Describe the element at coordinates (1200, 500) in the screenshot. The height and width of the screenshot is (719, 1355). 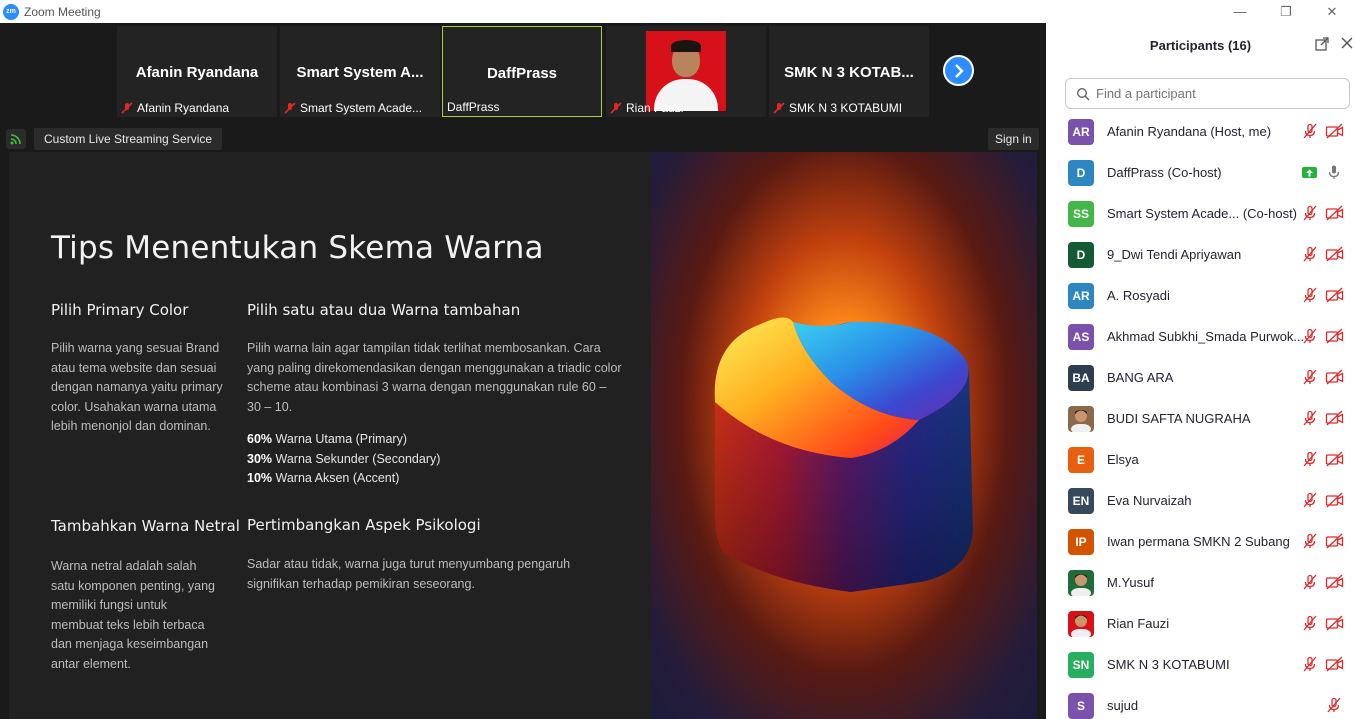
I see `participant-row: EN Eva Nurvaizah` at that location.